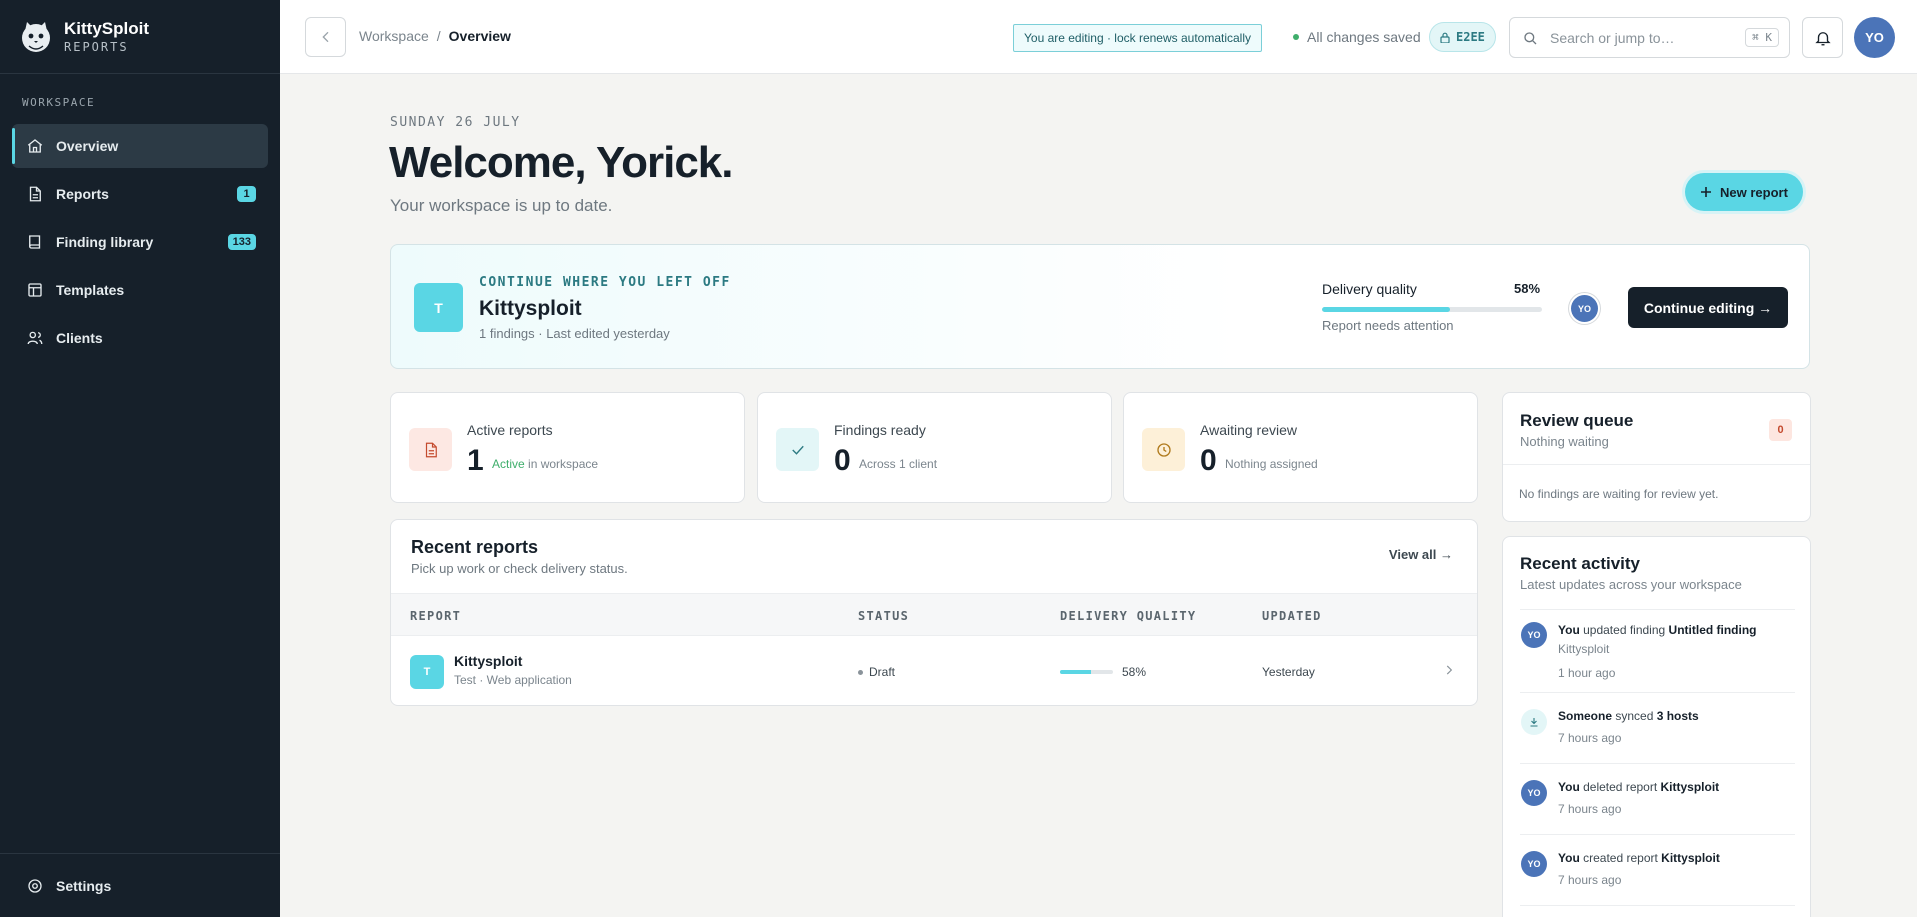 The width and height of the screenshot is (1917, 917). I want to click on review-queue-empty: No findings are waiting for review yet., so click(1619, 494).